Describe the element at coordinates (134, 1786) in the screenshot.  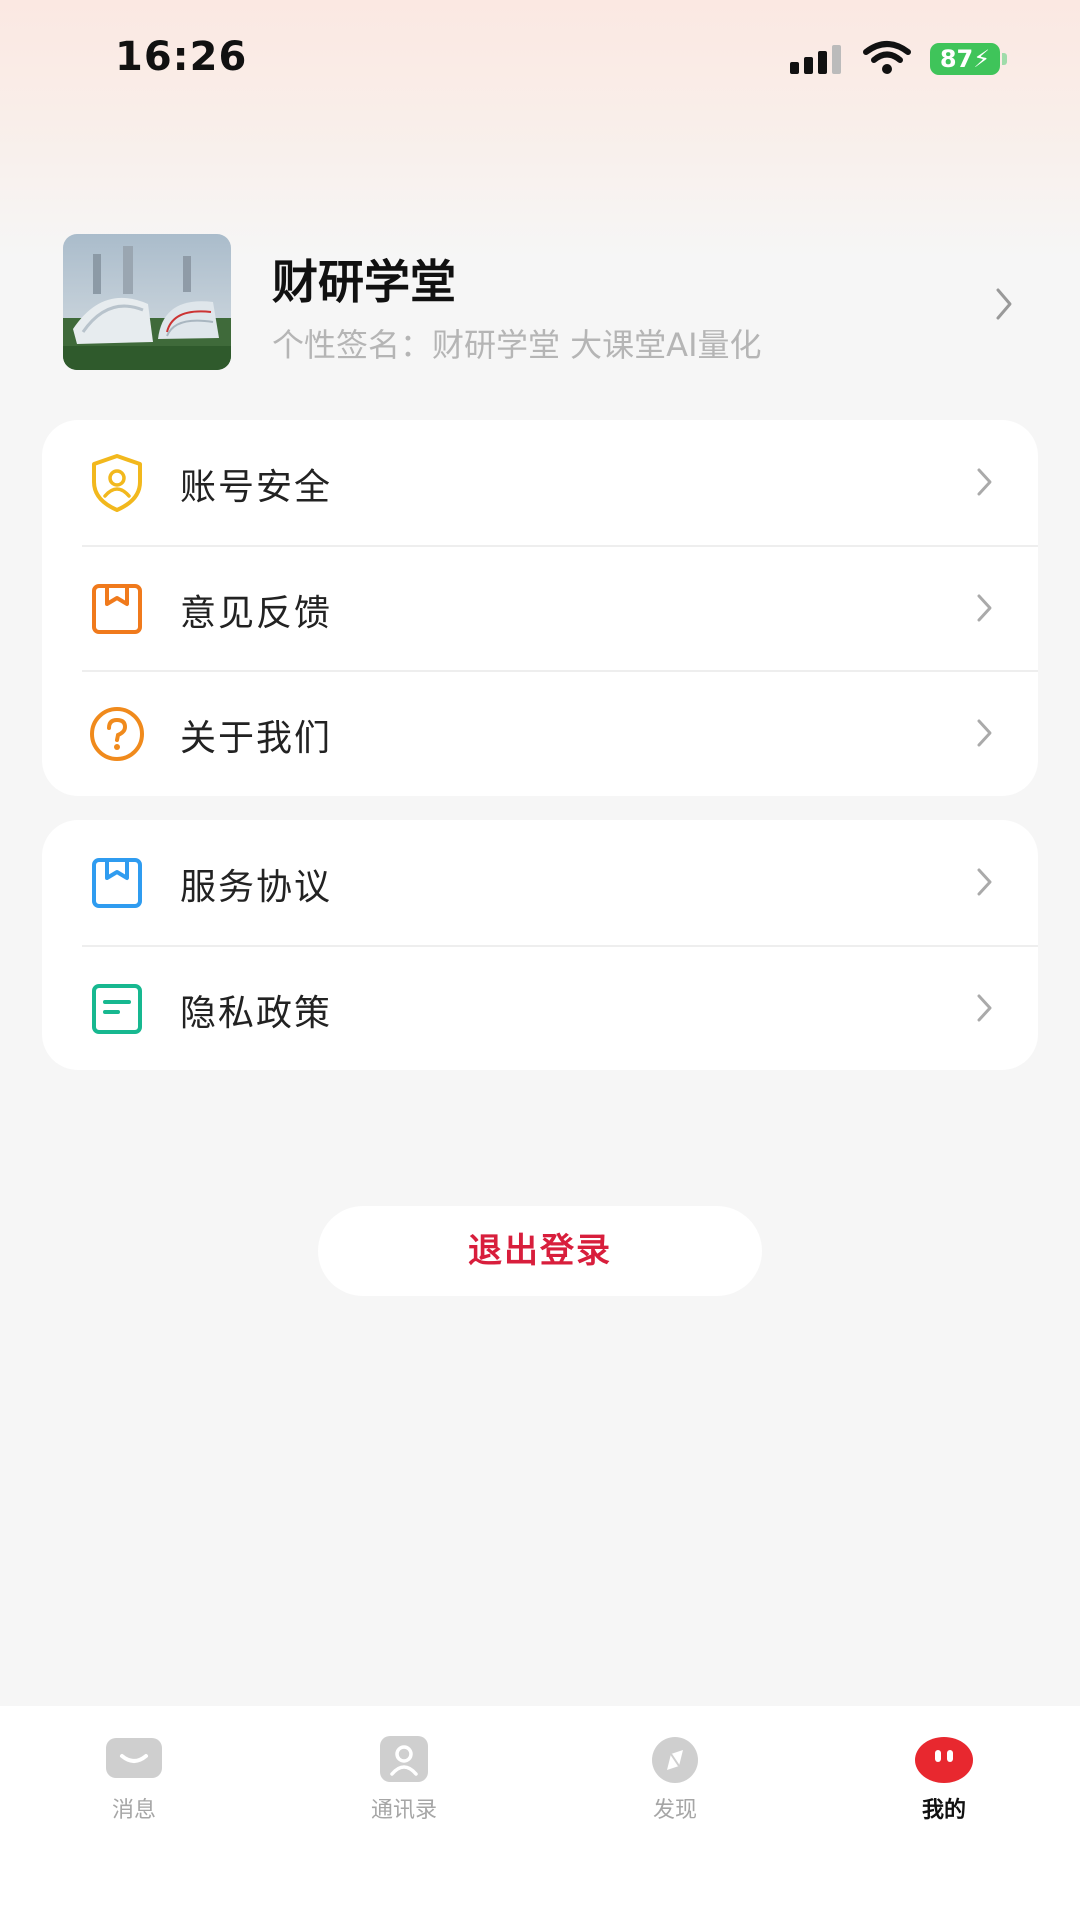
I see `tab-messages: 消息` at that location.